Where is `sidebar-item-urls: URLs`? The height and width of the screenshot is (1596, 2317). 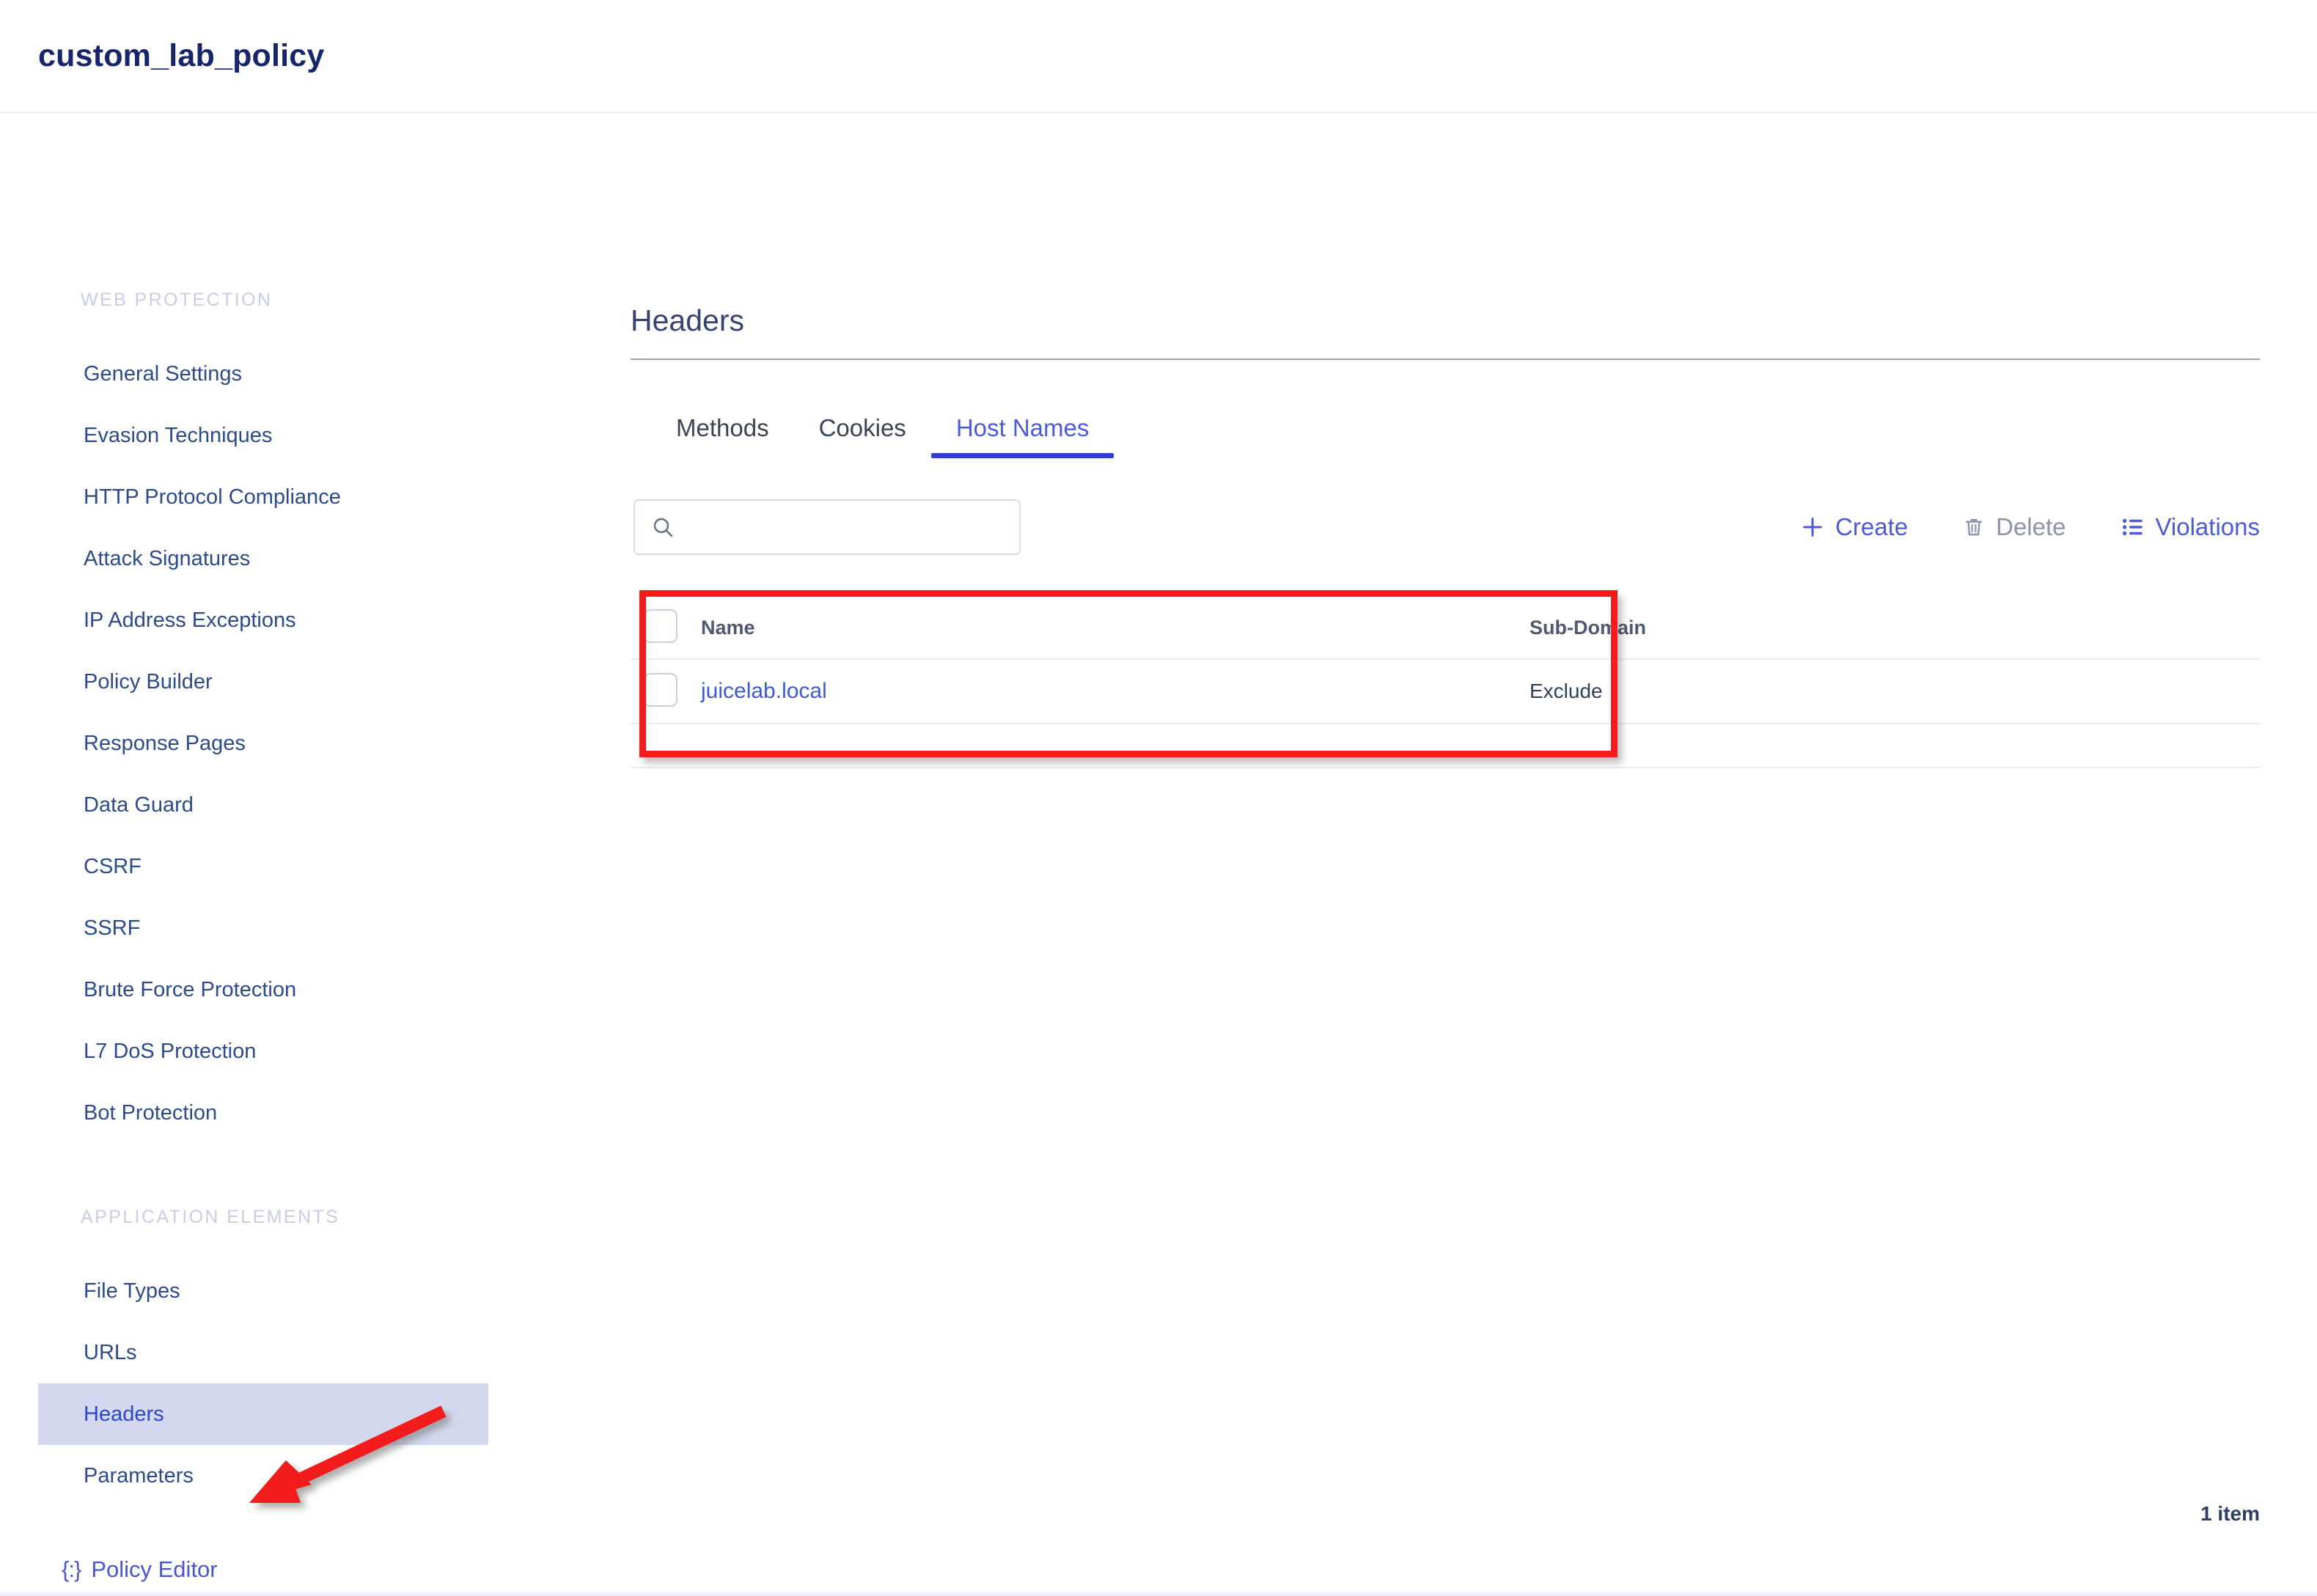
sidebar-item-urls: URLs is located at coordinates (315, 1352).